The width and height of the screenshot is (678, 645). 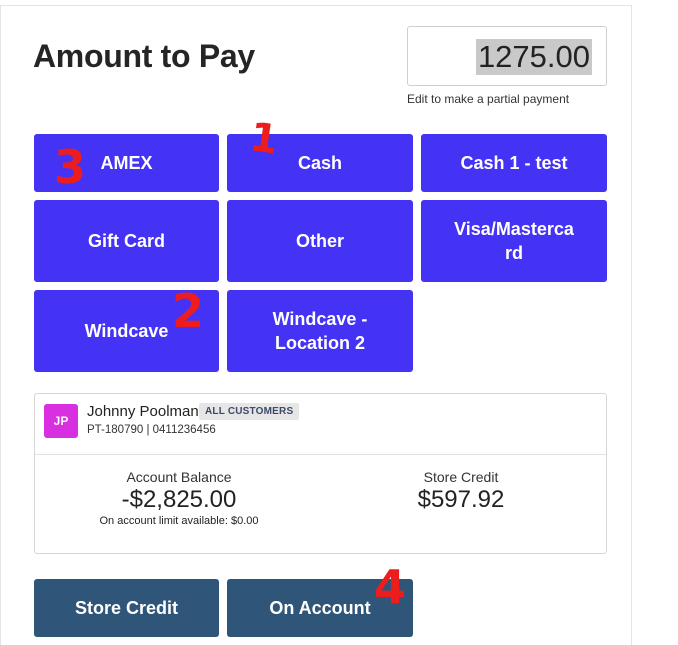 What do you see at coordinates (461, 499) in the screenshot?
I see `store-credit-value: $597.92` at bounding box center [461, 499].